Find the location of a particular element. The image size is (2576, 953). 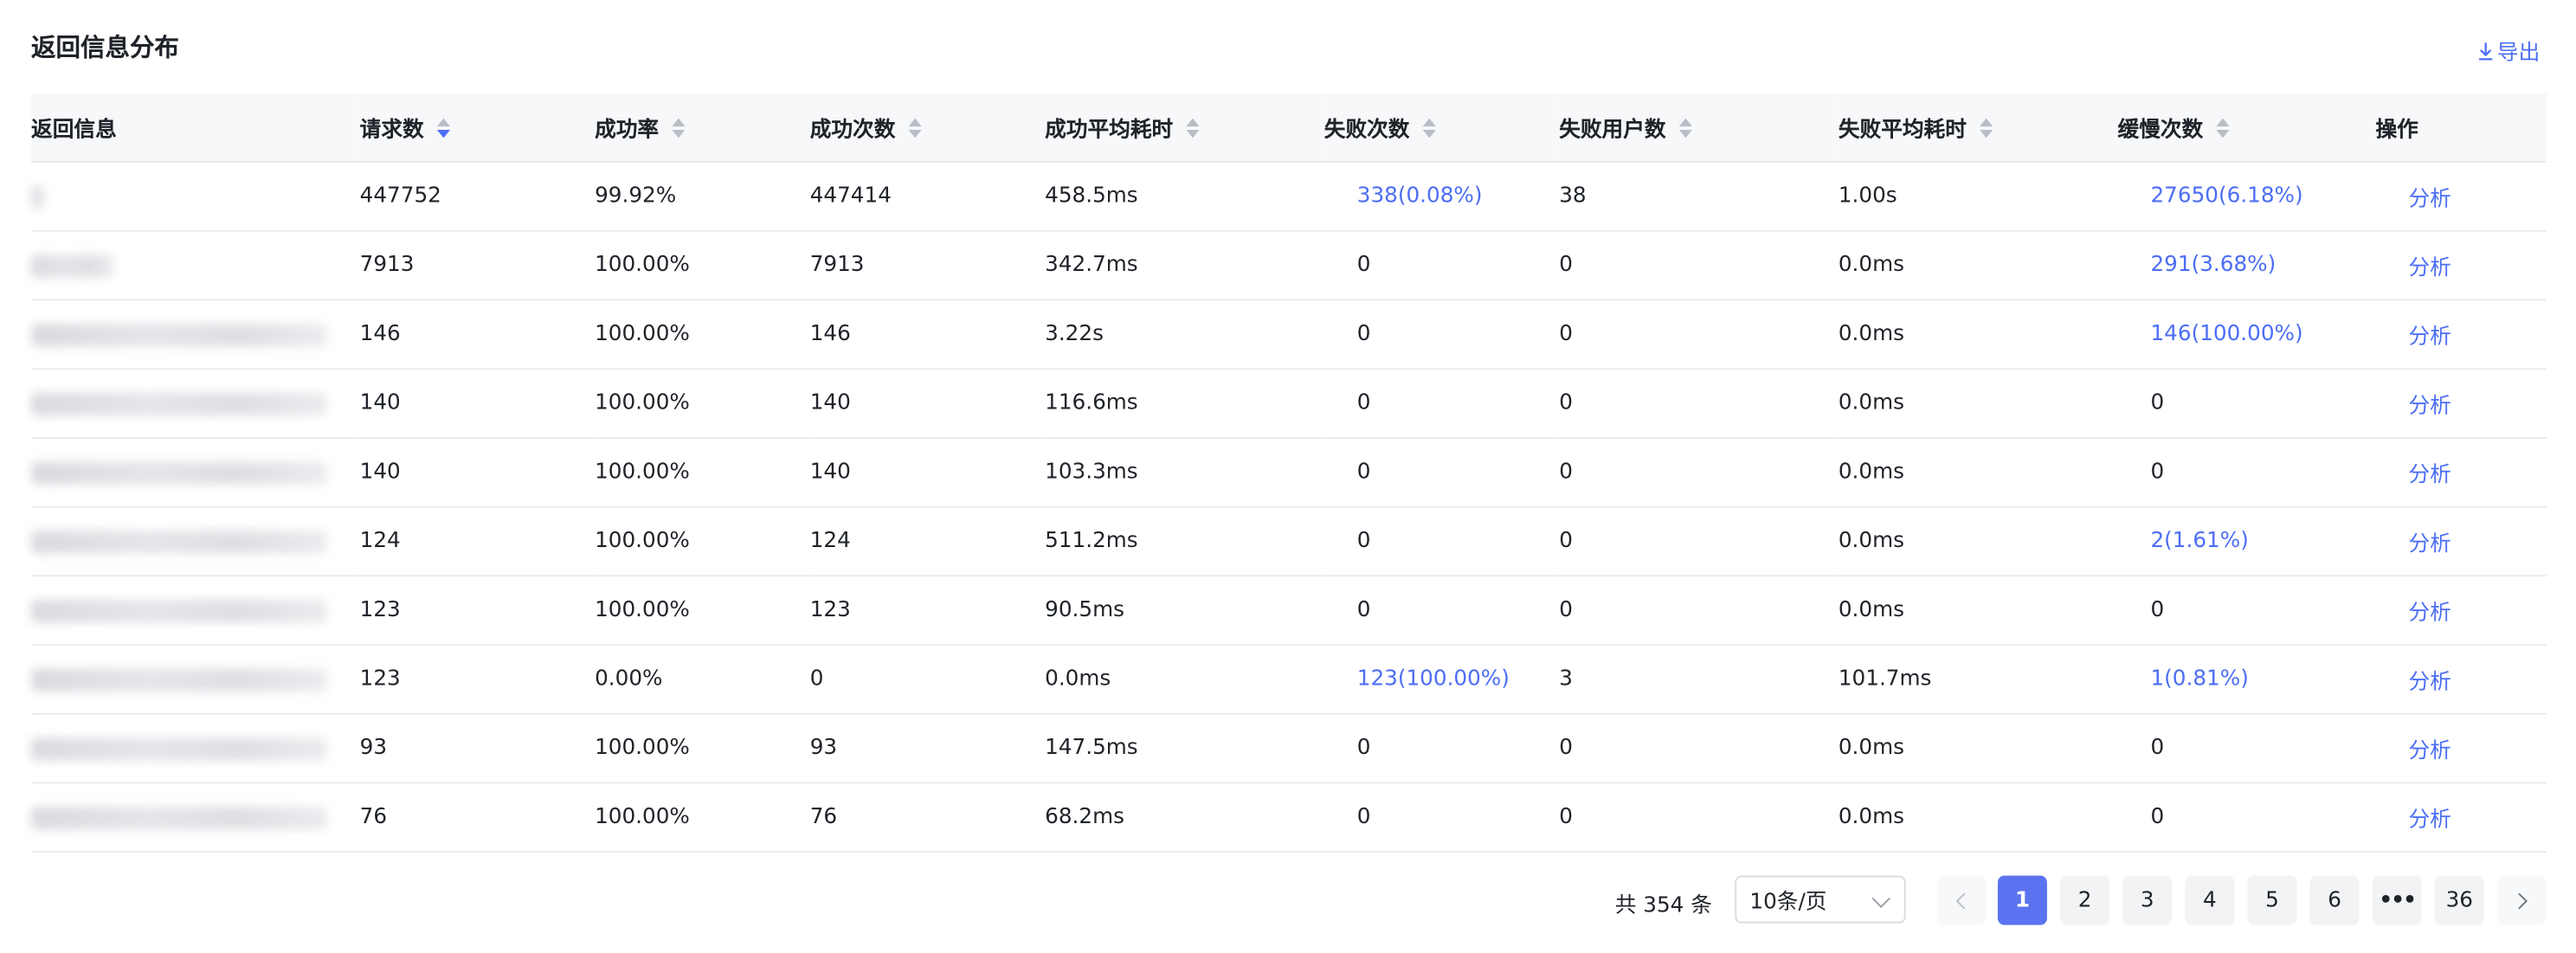

page-button-1: 1 is located at coordinates (2022, 900).